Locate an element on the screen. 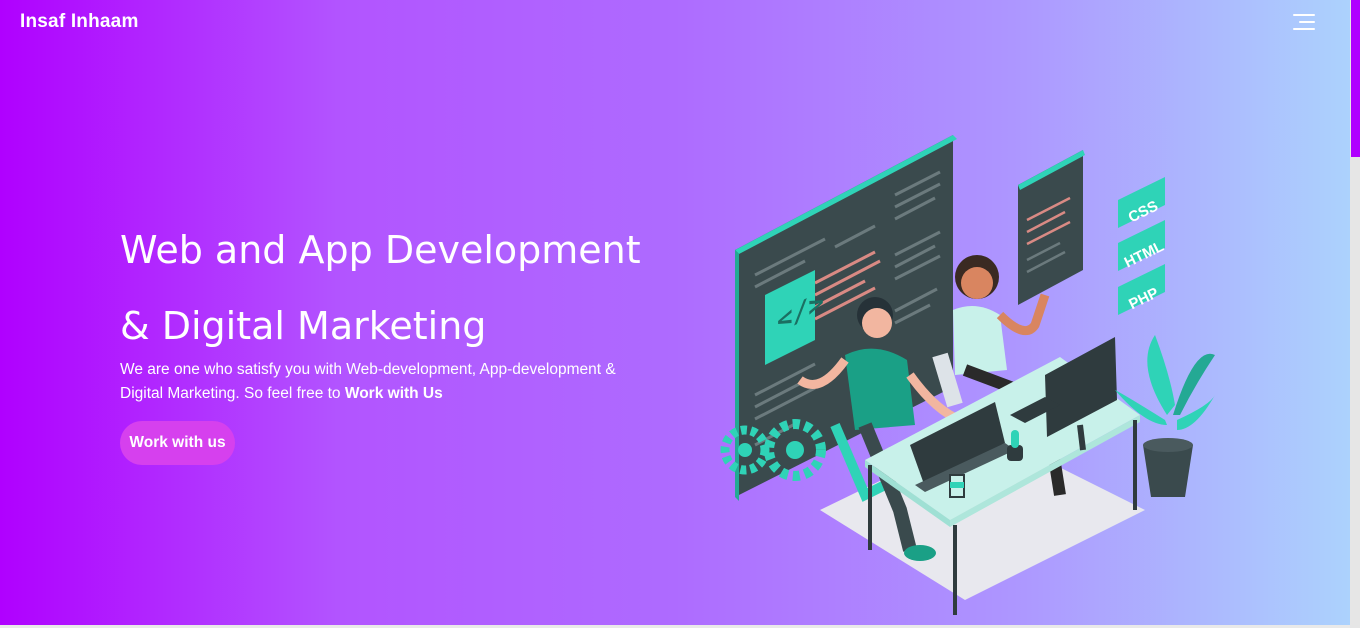 The height and width of the screenshot is (628, 1360). plant-pot is located at coordinates (1168, 471).